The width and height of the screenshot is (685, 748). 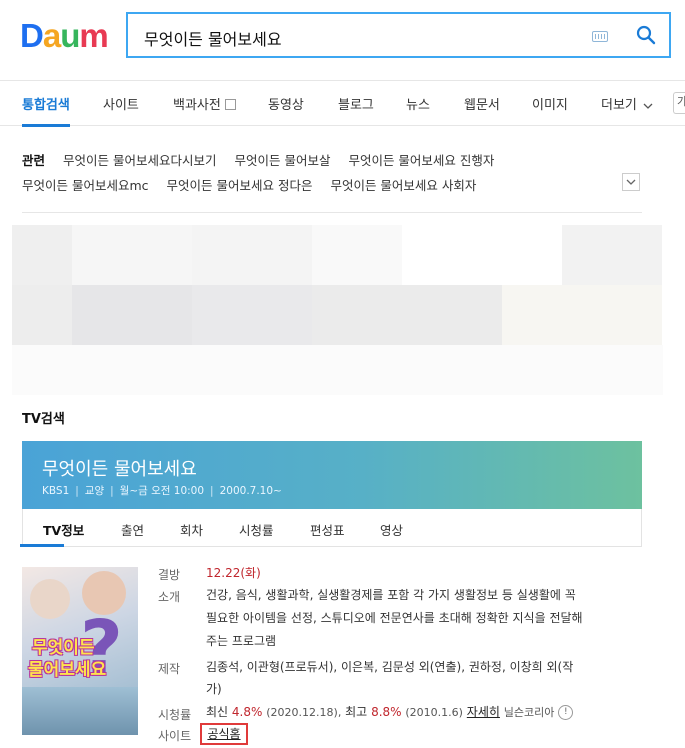 I want to click on site-label: 사이트, so click(x=175, y=736).